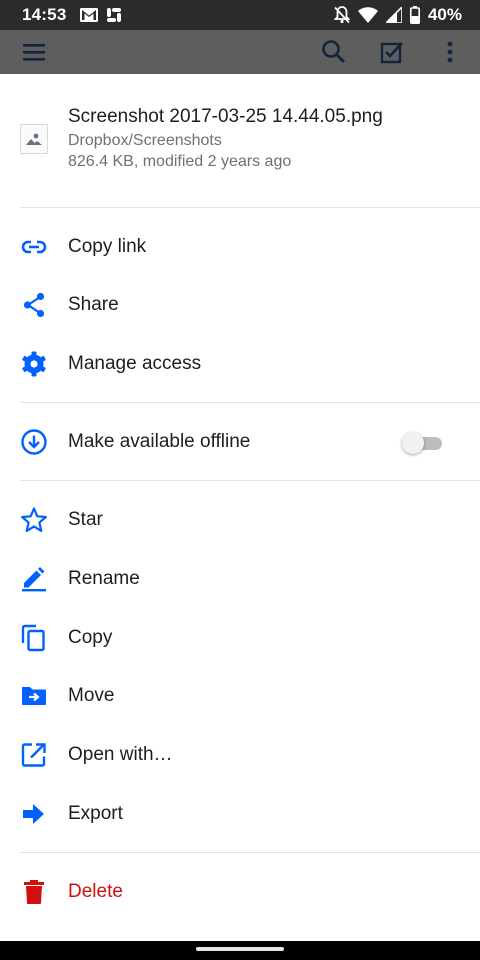 The width and height of the screenshot is (480, 960). What do you see at coordinates (145, 140) in the screenshot?
I see `file-path: Dropbox/Screenshots` at bounding box center [145, 140].